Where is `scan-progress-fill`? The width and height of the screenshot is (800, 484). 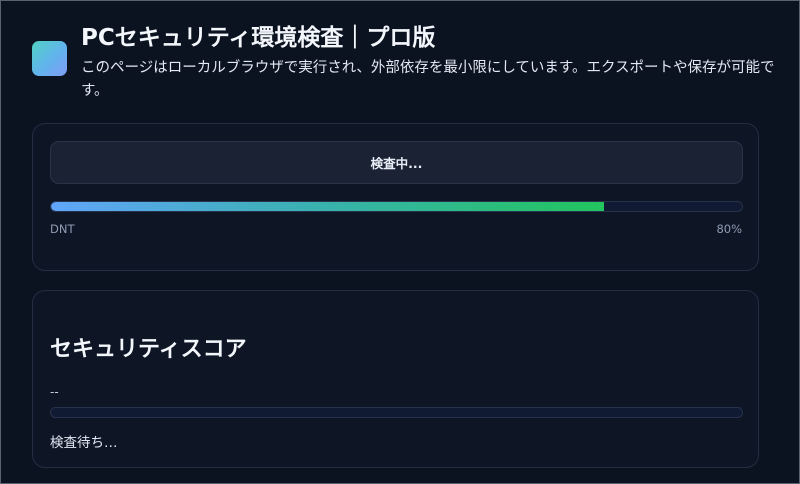
scan-progress-fill is located at coordinates (327, 206).